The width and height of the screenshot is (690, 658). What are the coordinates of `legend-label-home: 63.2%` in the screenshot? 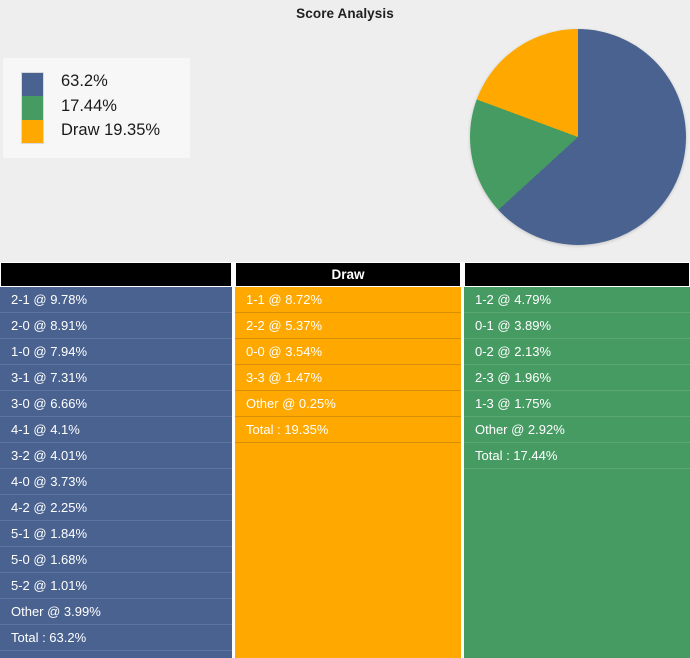 It's located at (84, 81).